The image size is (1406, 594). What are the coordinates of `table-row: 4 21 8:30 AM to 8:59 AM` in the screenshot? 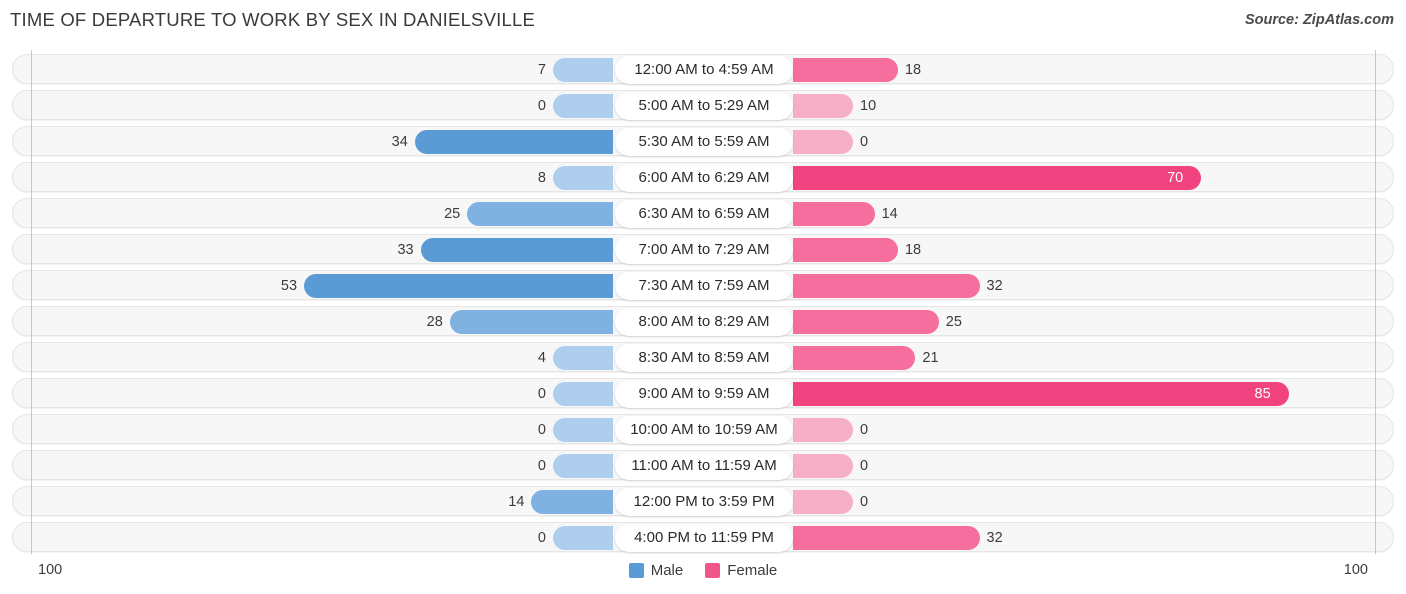 It's located at (703, 357).